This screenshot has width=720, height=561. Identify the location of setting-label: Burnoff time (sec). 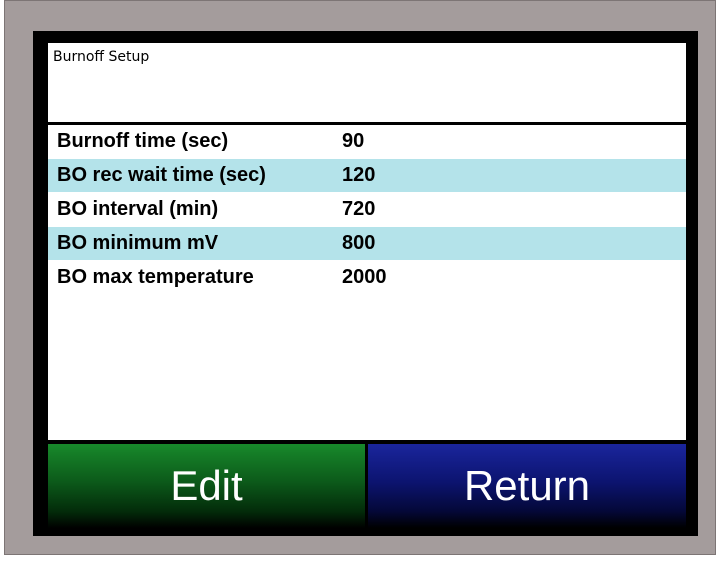
(143, 141).